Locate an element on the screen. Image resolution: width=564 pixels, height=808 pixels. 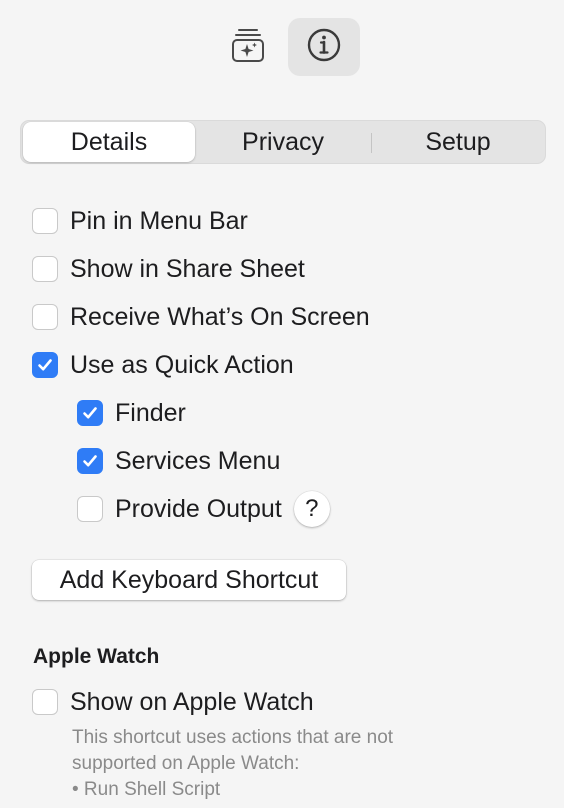
tab-setup: Setup is located at coordinates (458, 142).